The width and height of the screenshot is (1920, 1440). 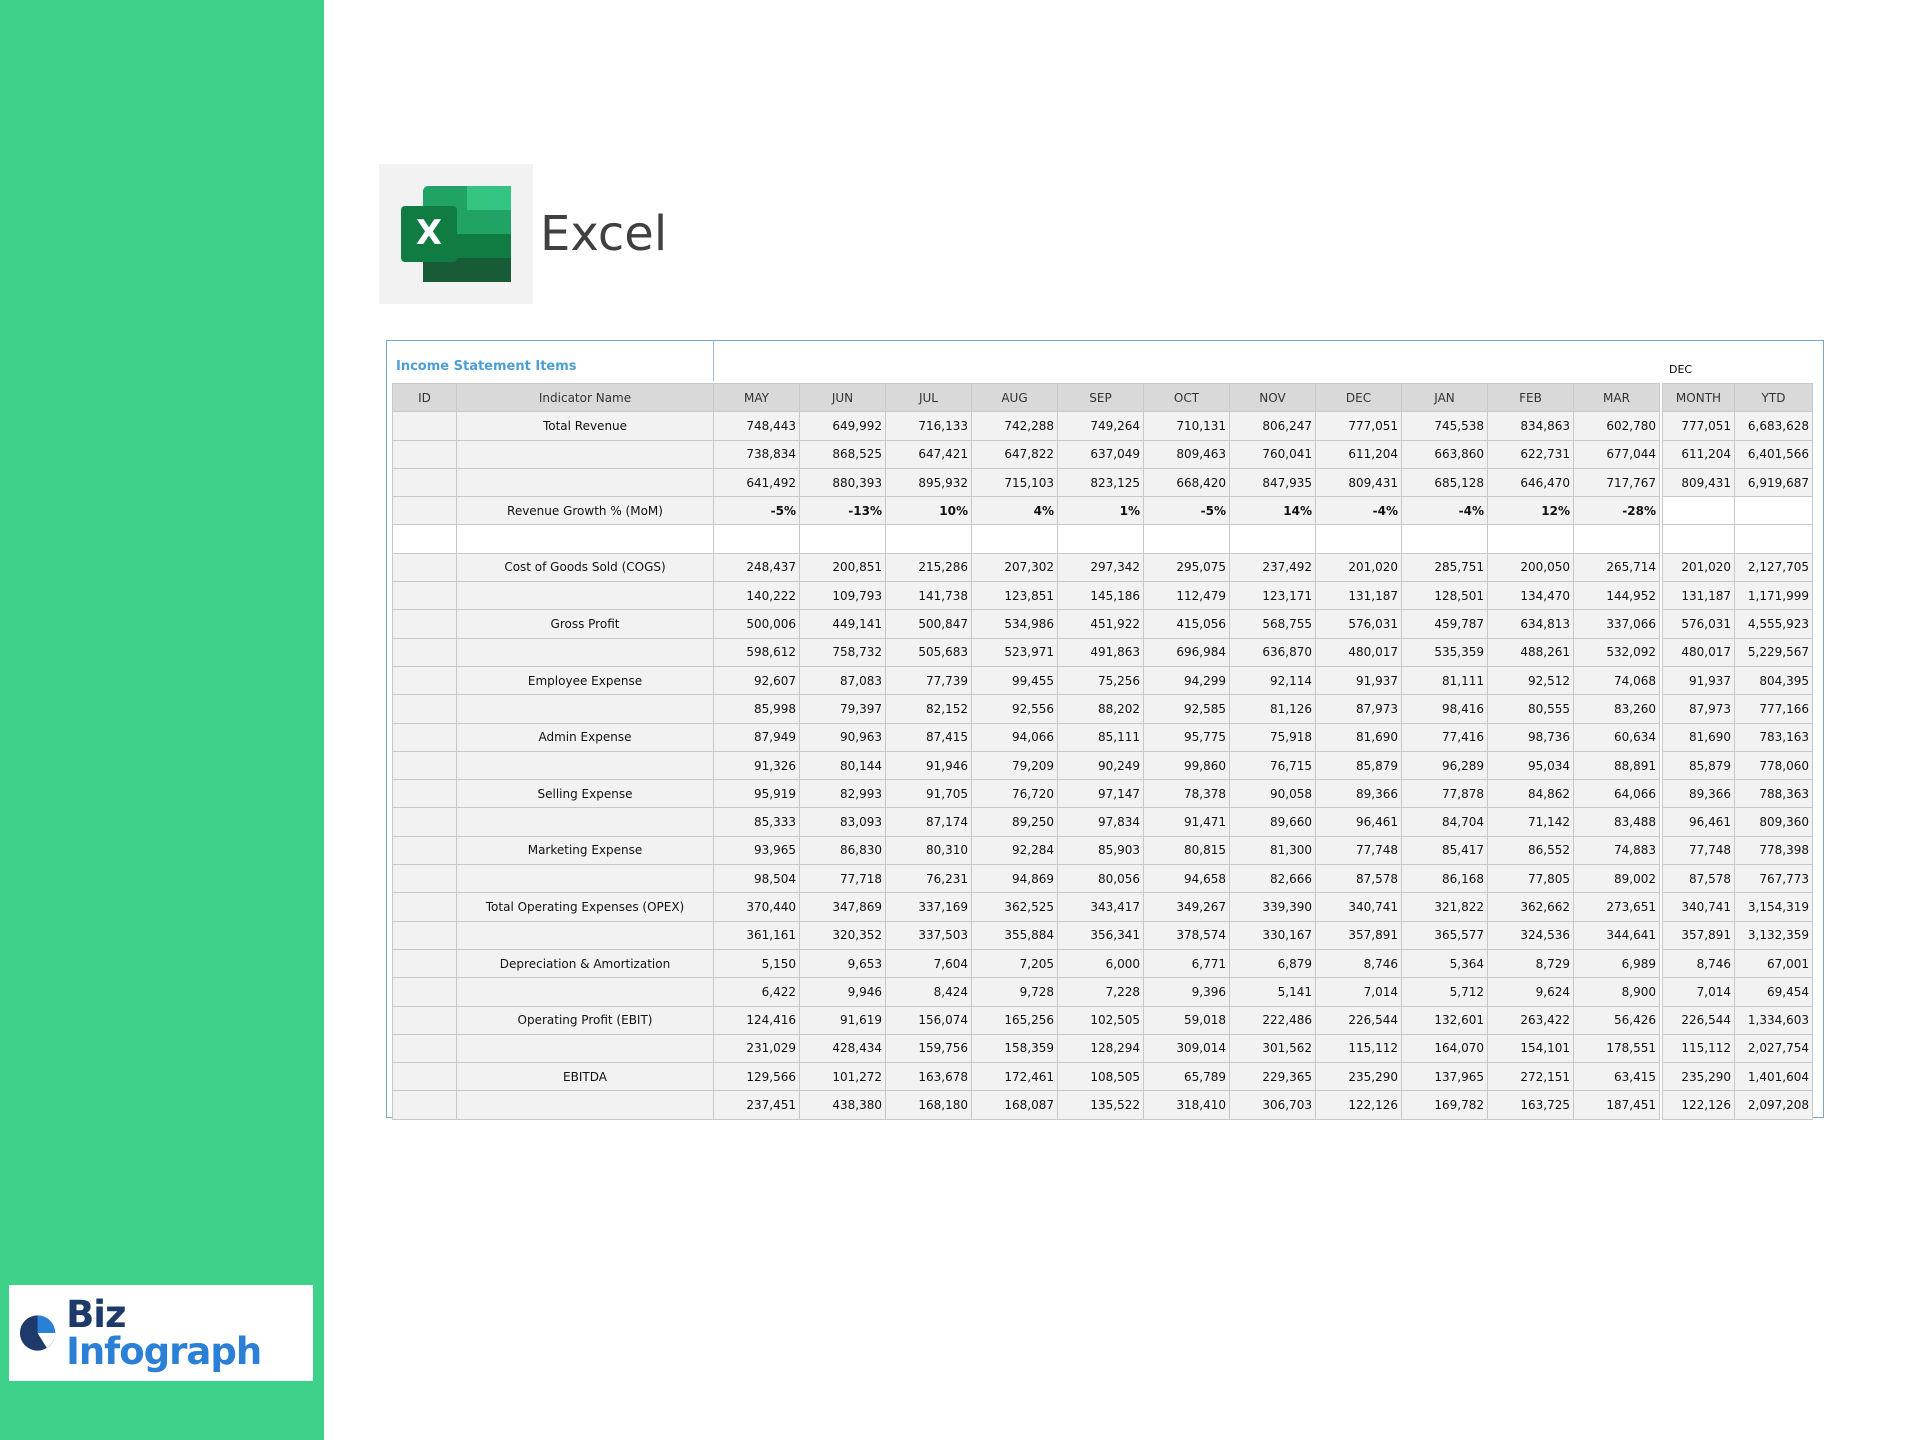 What do you see at coordinates (1698, 850) in the screenshot?
I see `cell-month-total: 77,748` at bounding box center [1698, 850].